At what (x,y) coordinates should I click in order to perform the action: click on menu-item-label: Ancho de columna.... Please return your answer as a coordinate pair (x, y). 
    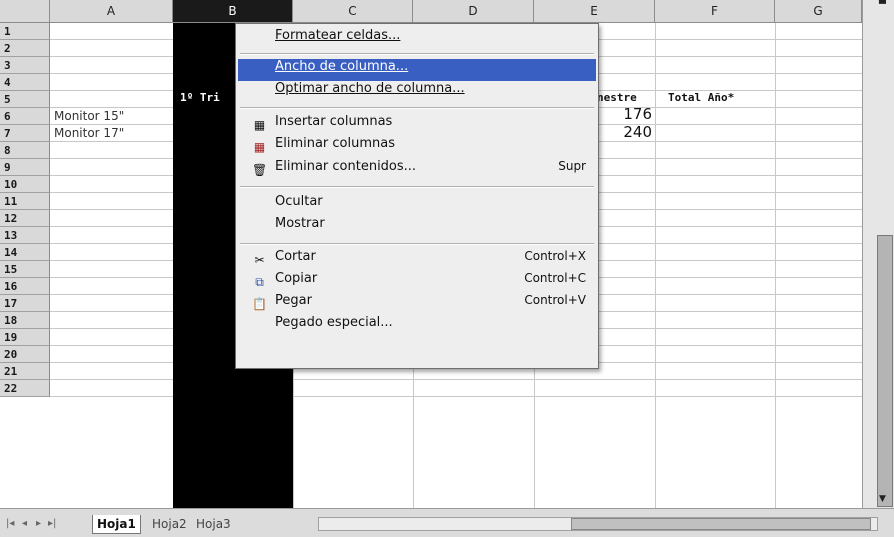
    Looking at the image, I should click on (342, 66).